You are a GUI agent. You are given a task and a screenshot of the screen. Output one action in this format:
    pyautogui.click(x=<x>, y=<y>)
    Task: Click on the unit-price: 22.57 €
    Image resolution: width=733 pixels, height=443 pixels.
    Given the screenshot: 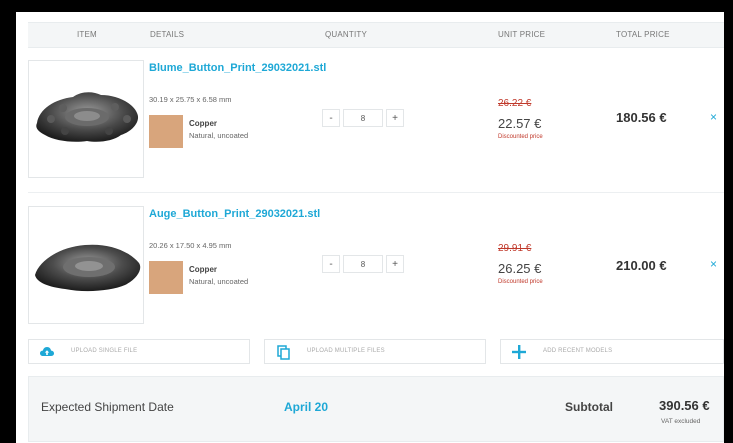 What is the action you would take?
    pyautogui.click(x=520, y=123)
    